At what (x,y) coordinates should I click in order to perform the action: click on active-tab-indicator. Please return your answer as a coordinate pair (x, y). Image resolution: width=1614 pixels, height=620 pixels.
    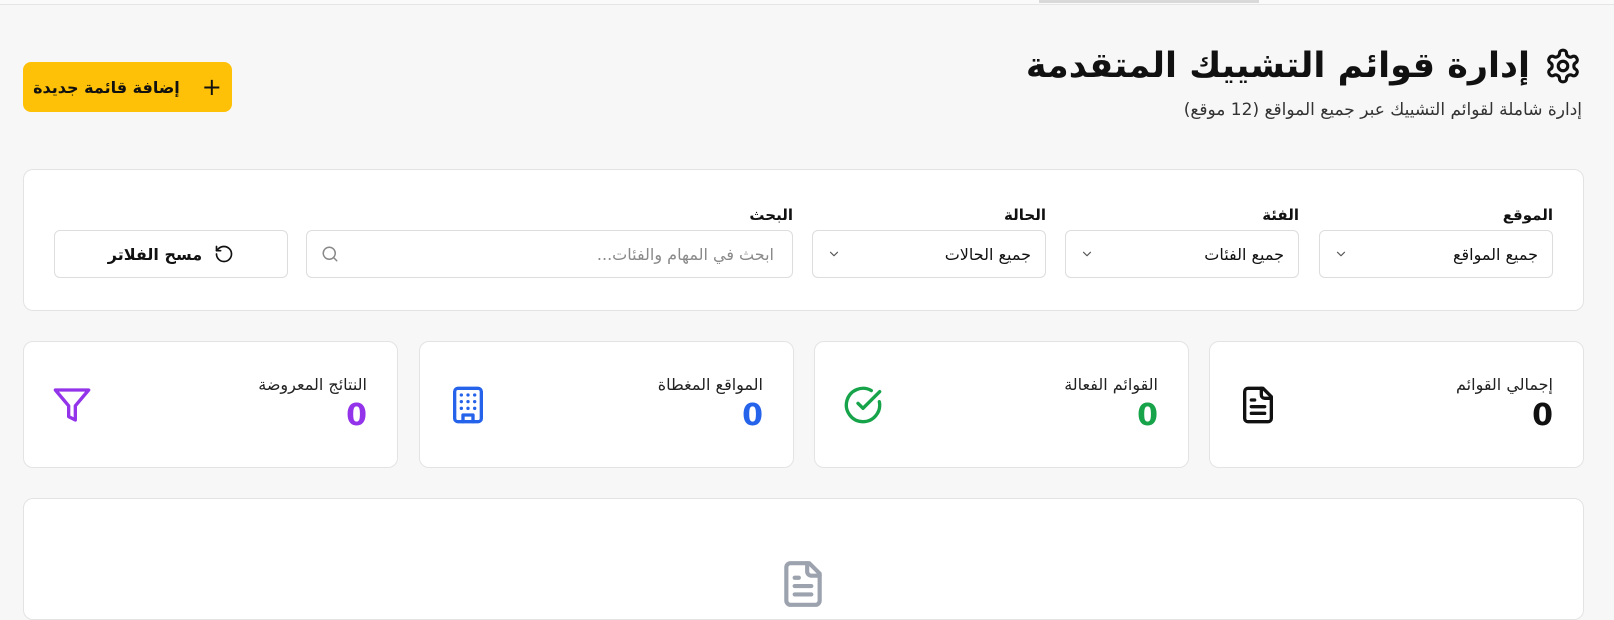
    Looking at the image, I should click on (1149, 1).